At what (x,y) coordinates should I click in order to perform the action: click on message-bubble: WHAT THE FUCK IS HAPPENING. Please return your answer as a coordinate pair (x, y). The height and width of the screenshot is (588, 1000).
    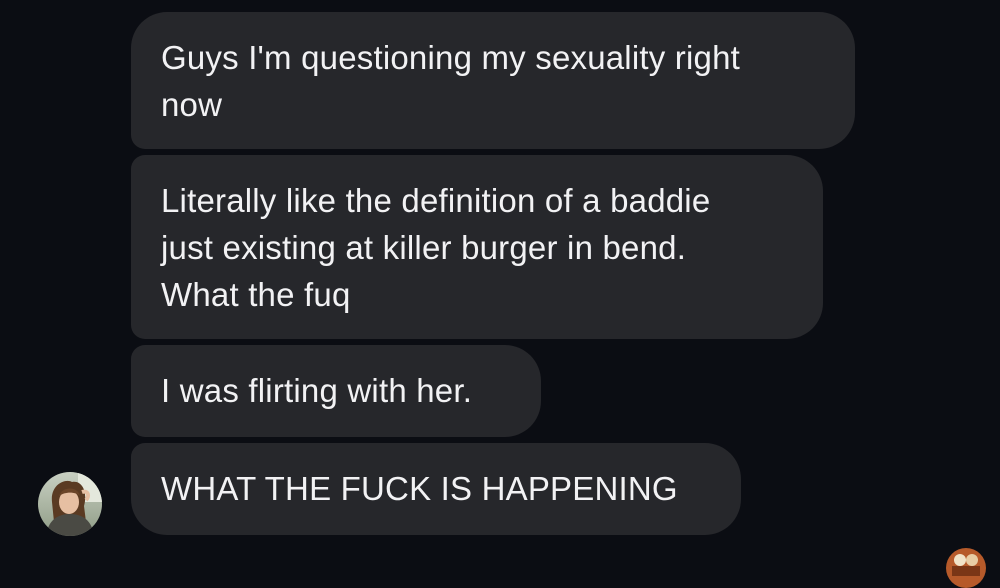
    Looking at the image, I should click on (436, 489).